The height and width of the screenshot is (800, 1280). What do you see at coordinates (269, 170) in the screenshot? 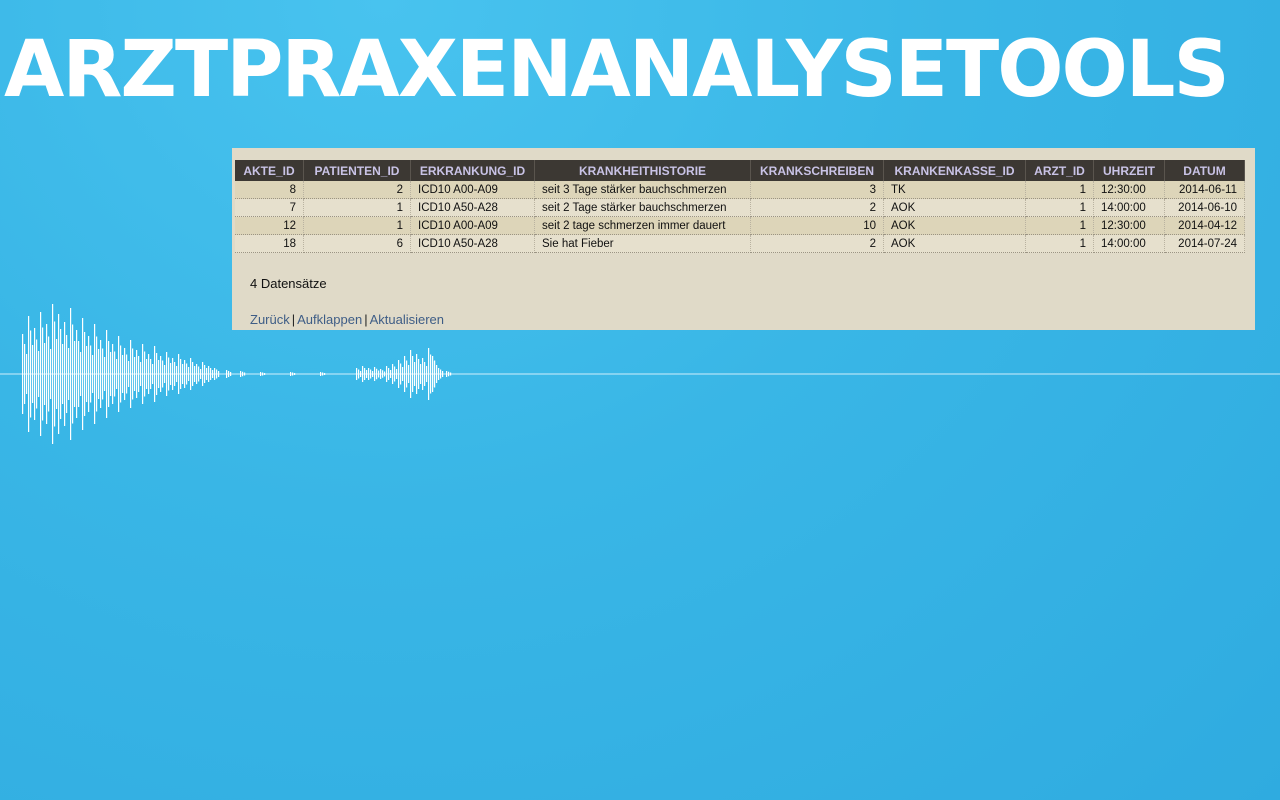
I see `column-header-akte-id: AKTE_ID` at bounding box center [269, 170].